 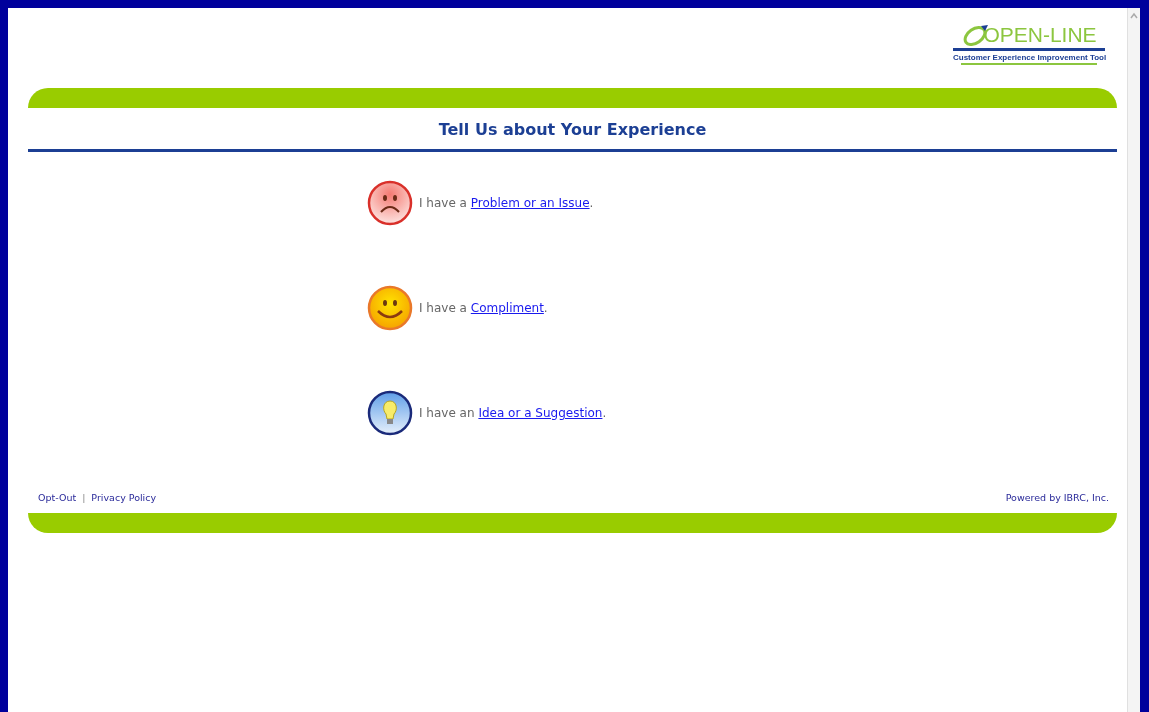 What do you see at coordinates (572, 130) in the screenshot?
I see `page-title: Tell Us about Your Experience` at bounding box center [572, 130].